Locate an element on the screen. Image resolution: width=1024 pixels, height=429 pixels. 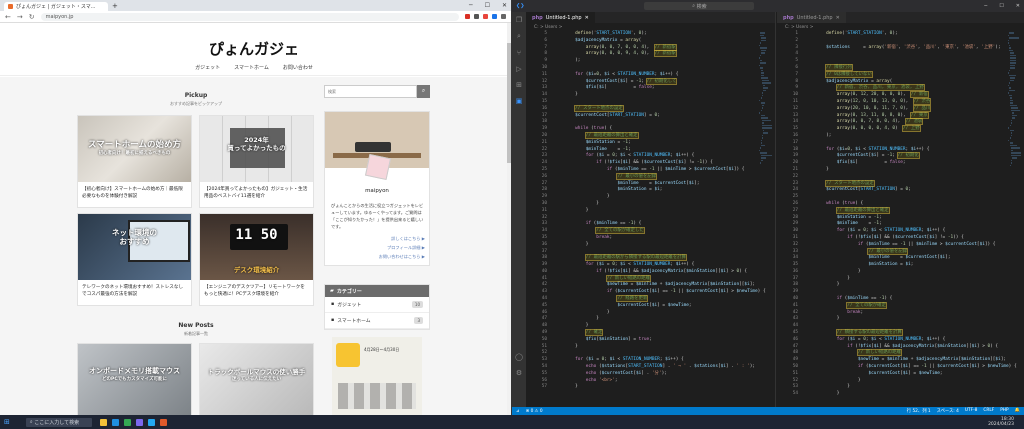
code-line: // 経路を更新 is located at coordinates (655, 299).